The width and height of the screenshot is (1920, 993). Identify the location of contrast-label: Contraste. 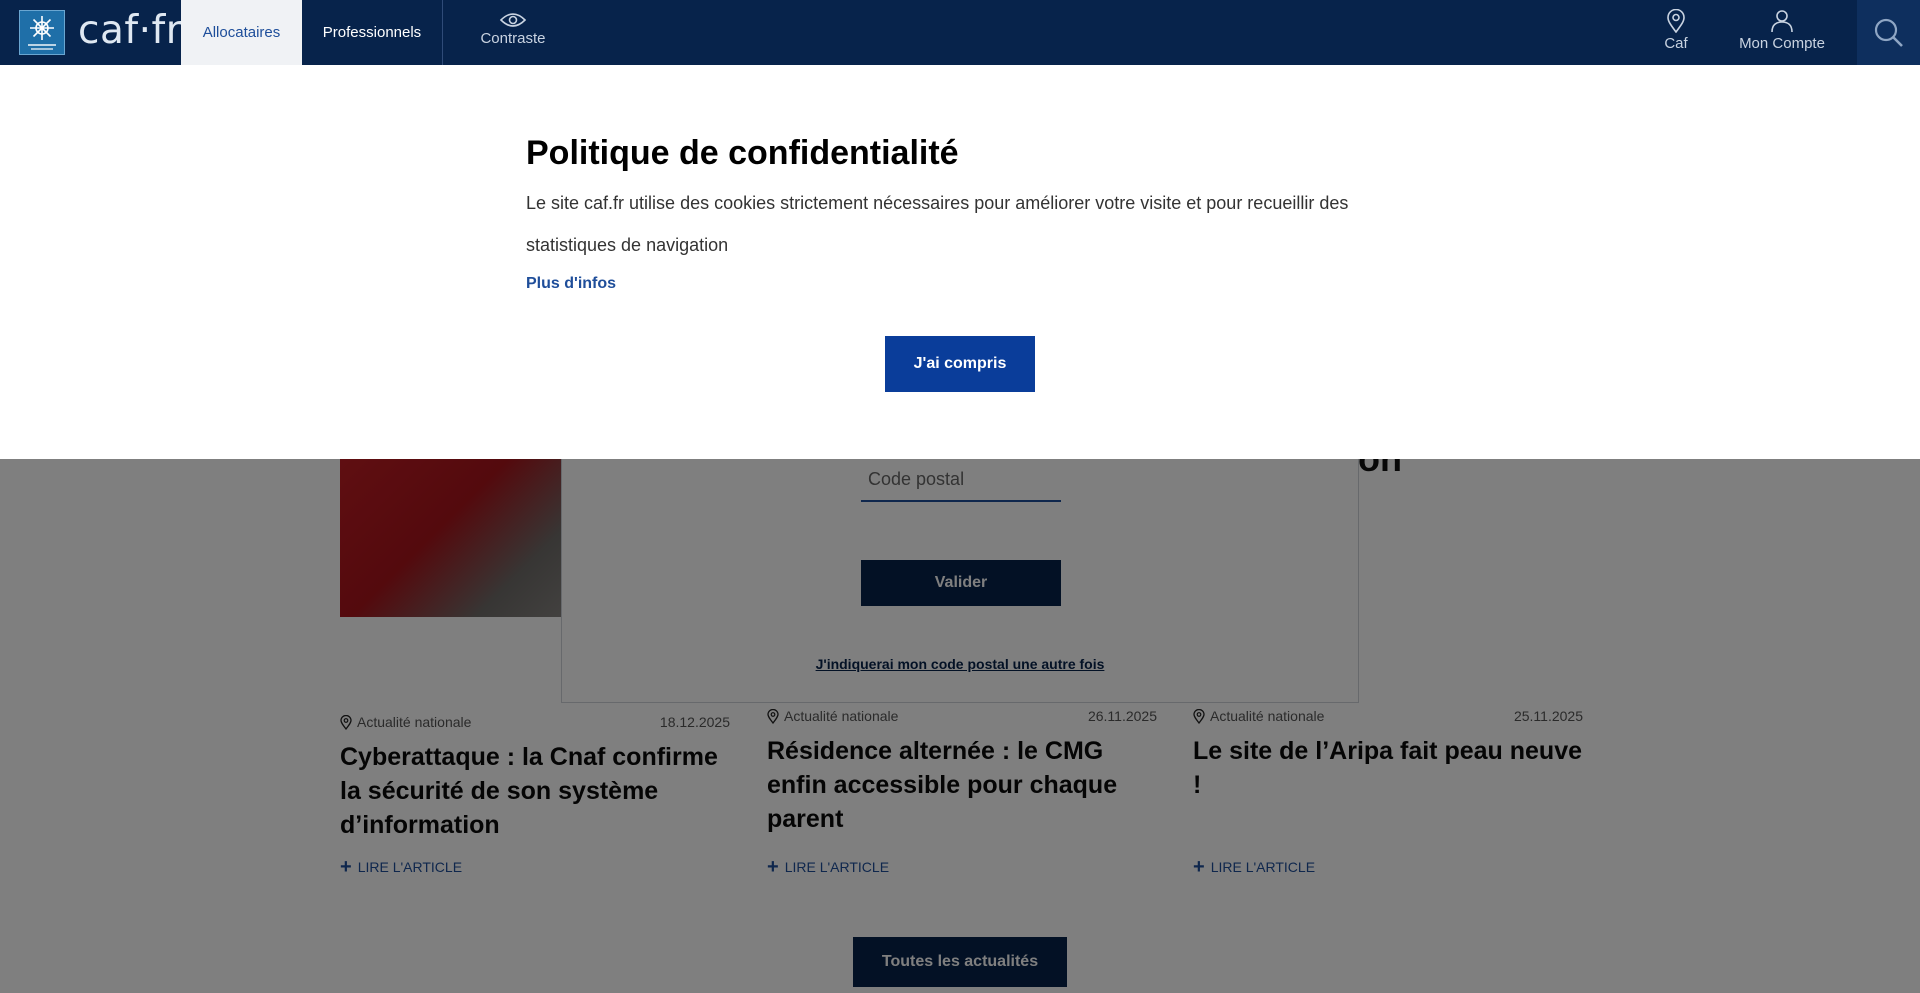
(513, 38).